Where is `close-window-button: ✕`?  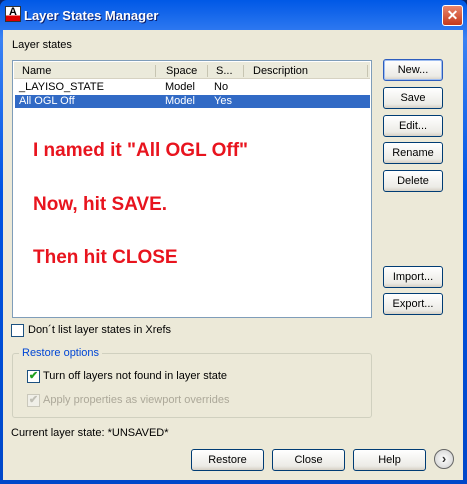 close-window-button: ✕ is located at coordinates (452, 15).